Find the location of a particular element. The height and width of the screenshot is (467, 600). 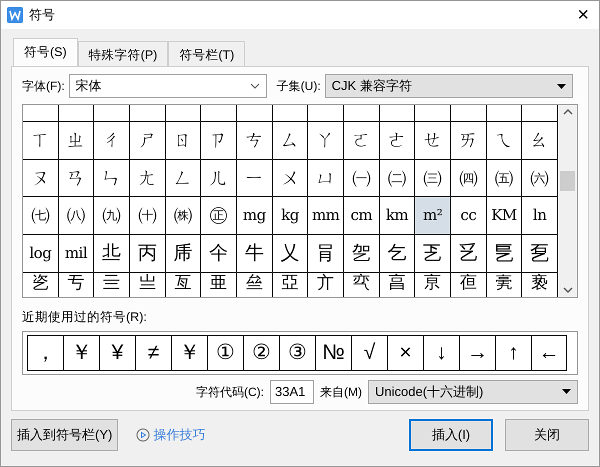

symbol-cell: ㄜ is located at coordinates (398, 141).